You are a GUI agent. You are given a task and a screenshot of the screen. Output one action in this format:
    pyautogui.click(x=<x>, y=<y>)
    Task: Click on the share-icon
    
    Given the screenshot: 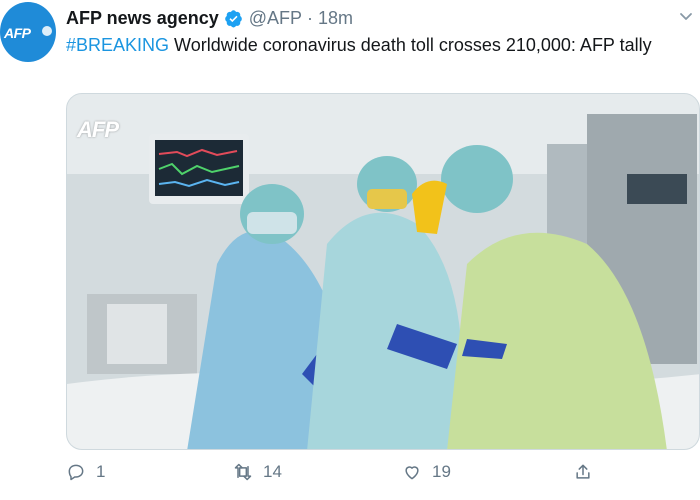 What is the action you would take?
    pyautogui.click(x=583, y=471)
    